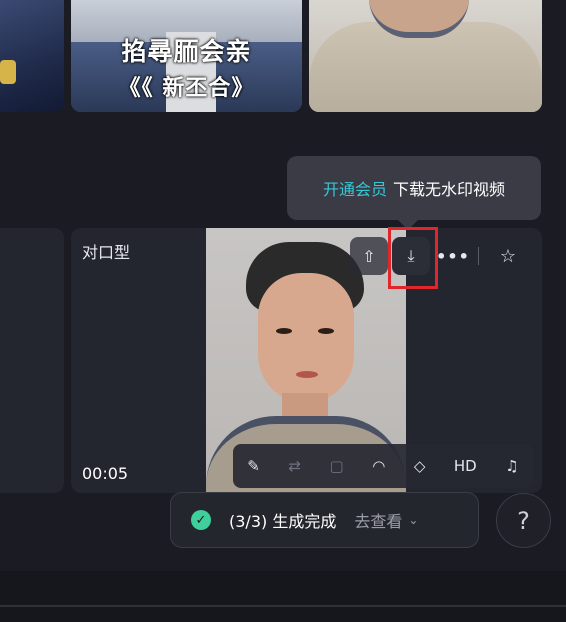  I want to click on help-button: ?, so click(523, 520).